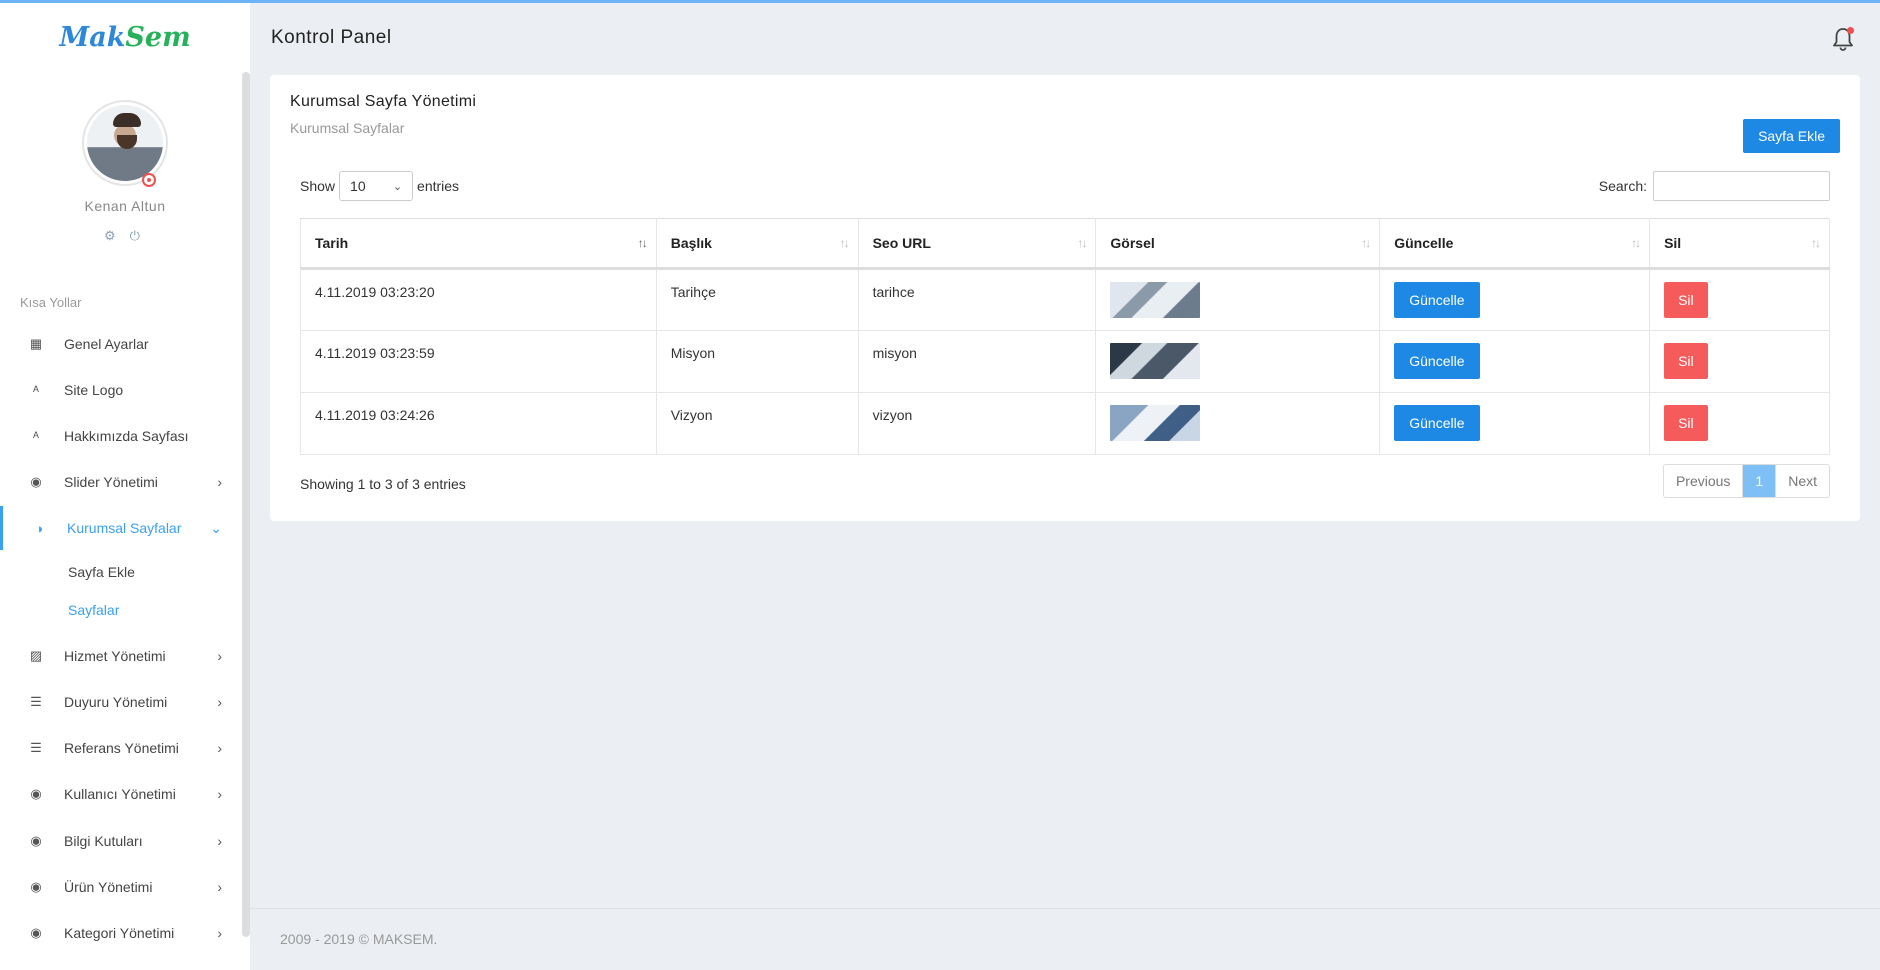 This screenshot has height=970, width=1880. I want to click on cell-seo-url: tarihce, so click(977, 299).